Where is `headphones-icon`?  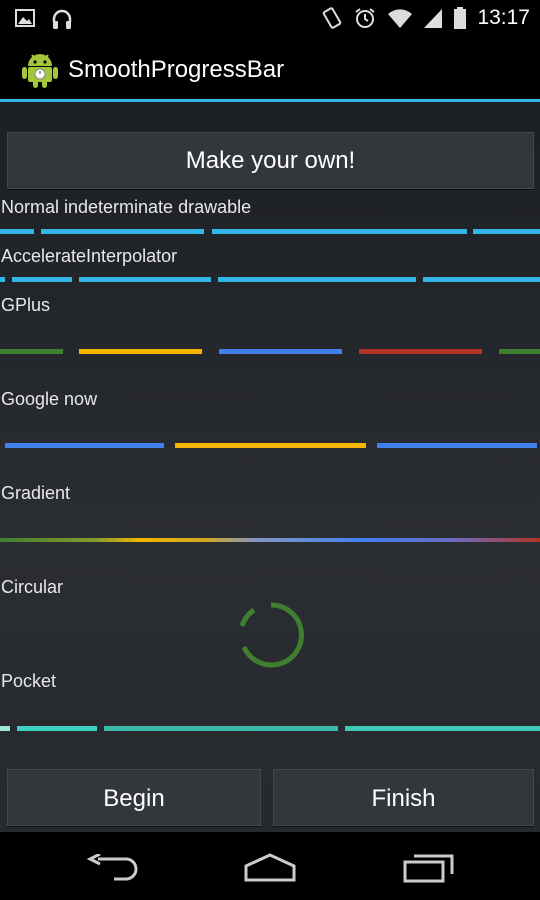
headphones-icon is located at coordinates (62, 19).